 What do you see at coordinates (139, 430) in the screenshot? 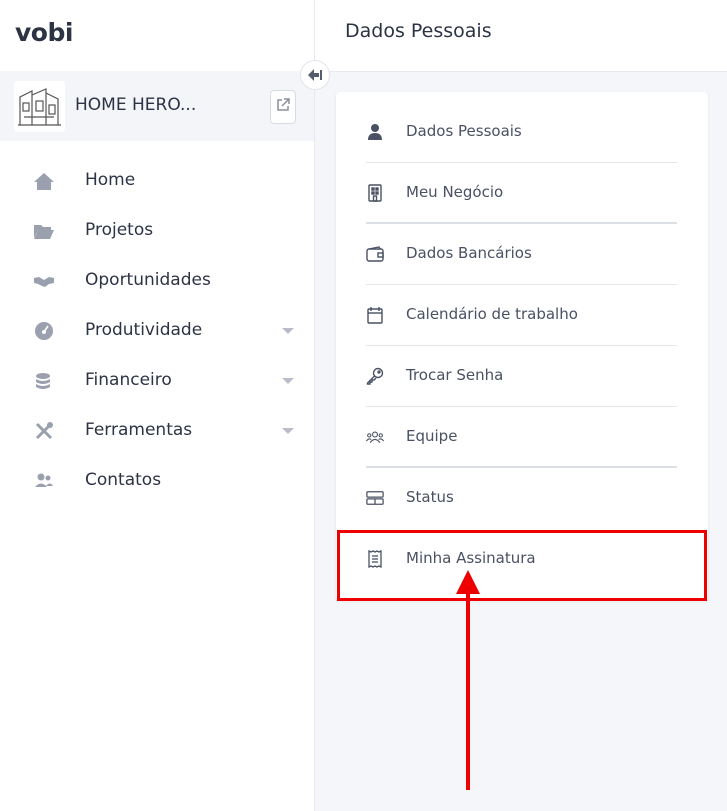
I see `sidebar-item-label: Ferramentas` at bounding box center [139, 430].